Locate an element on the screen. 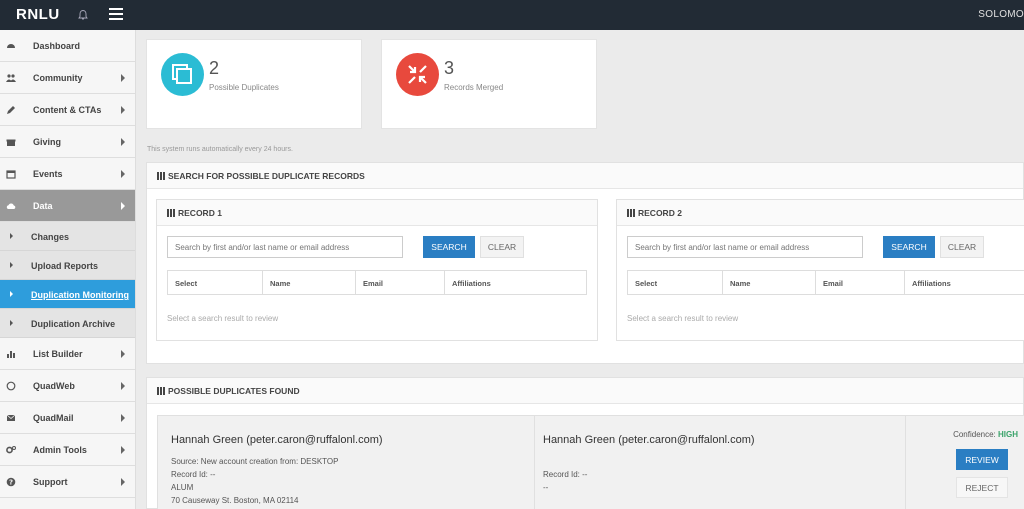 This screenshot has width=1024, height=509. review-button: REVIEW is located at coordinates (982, 459).